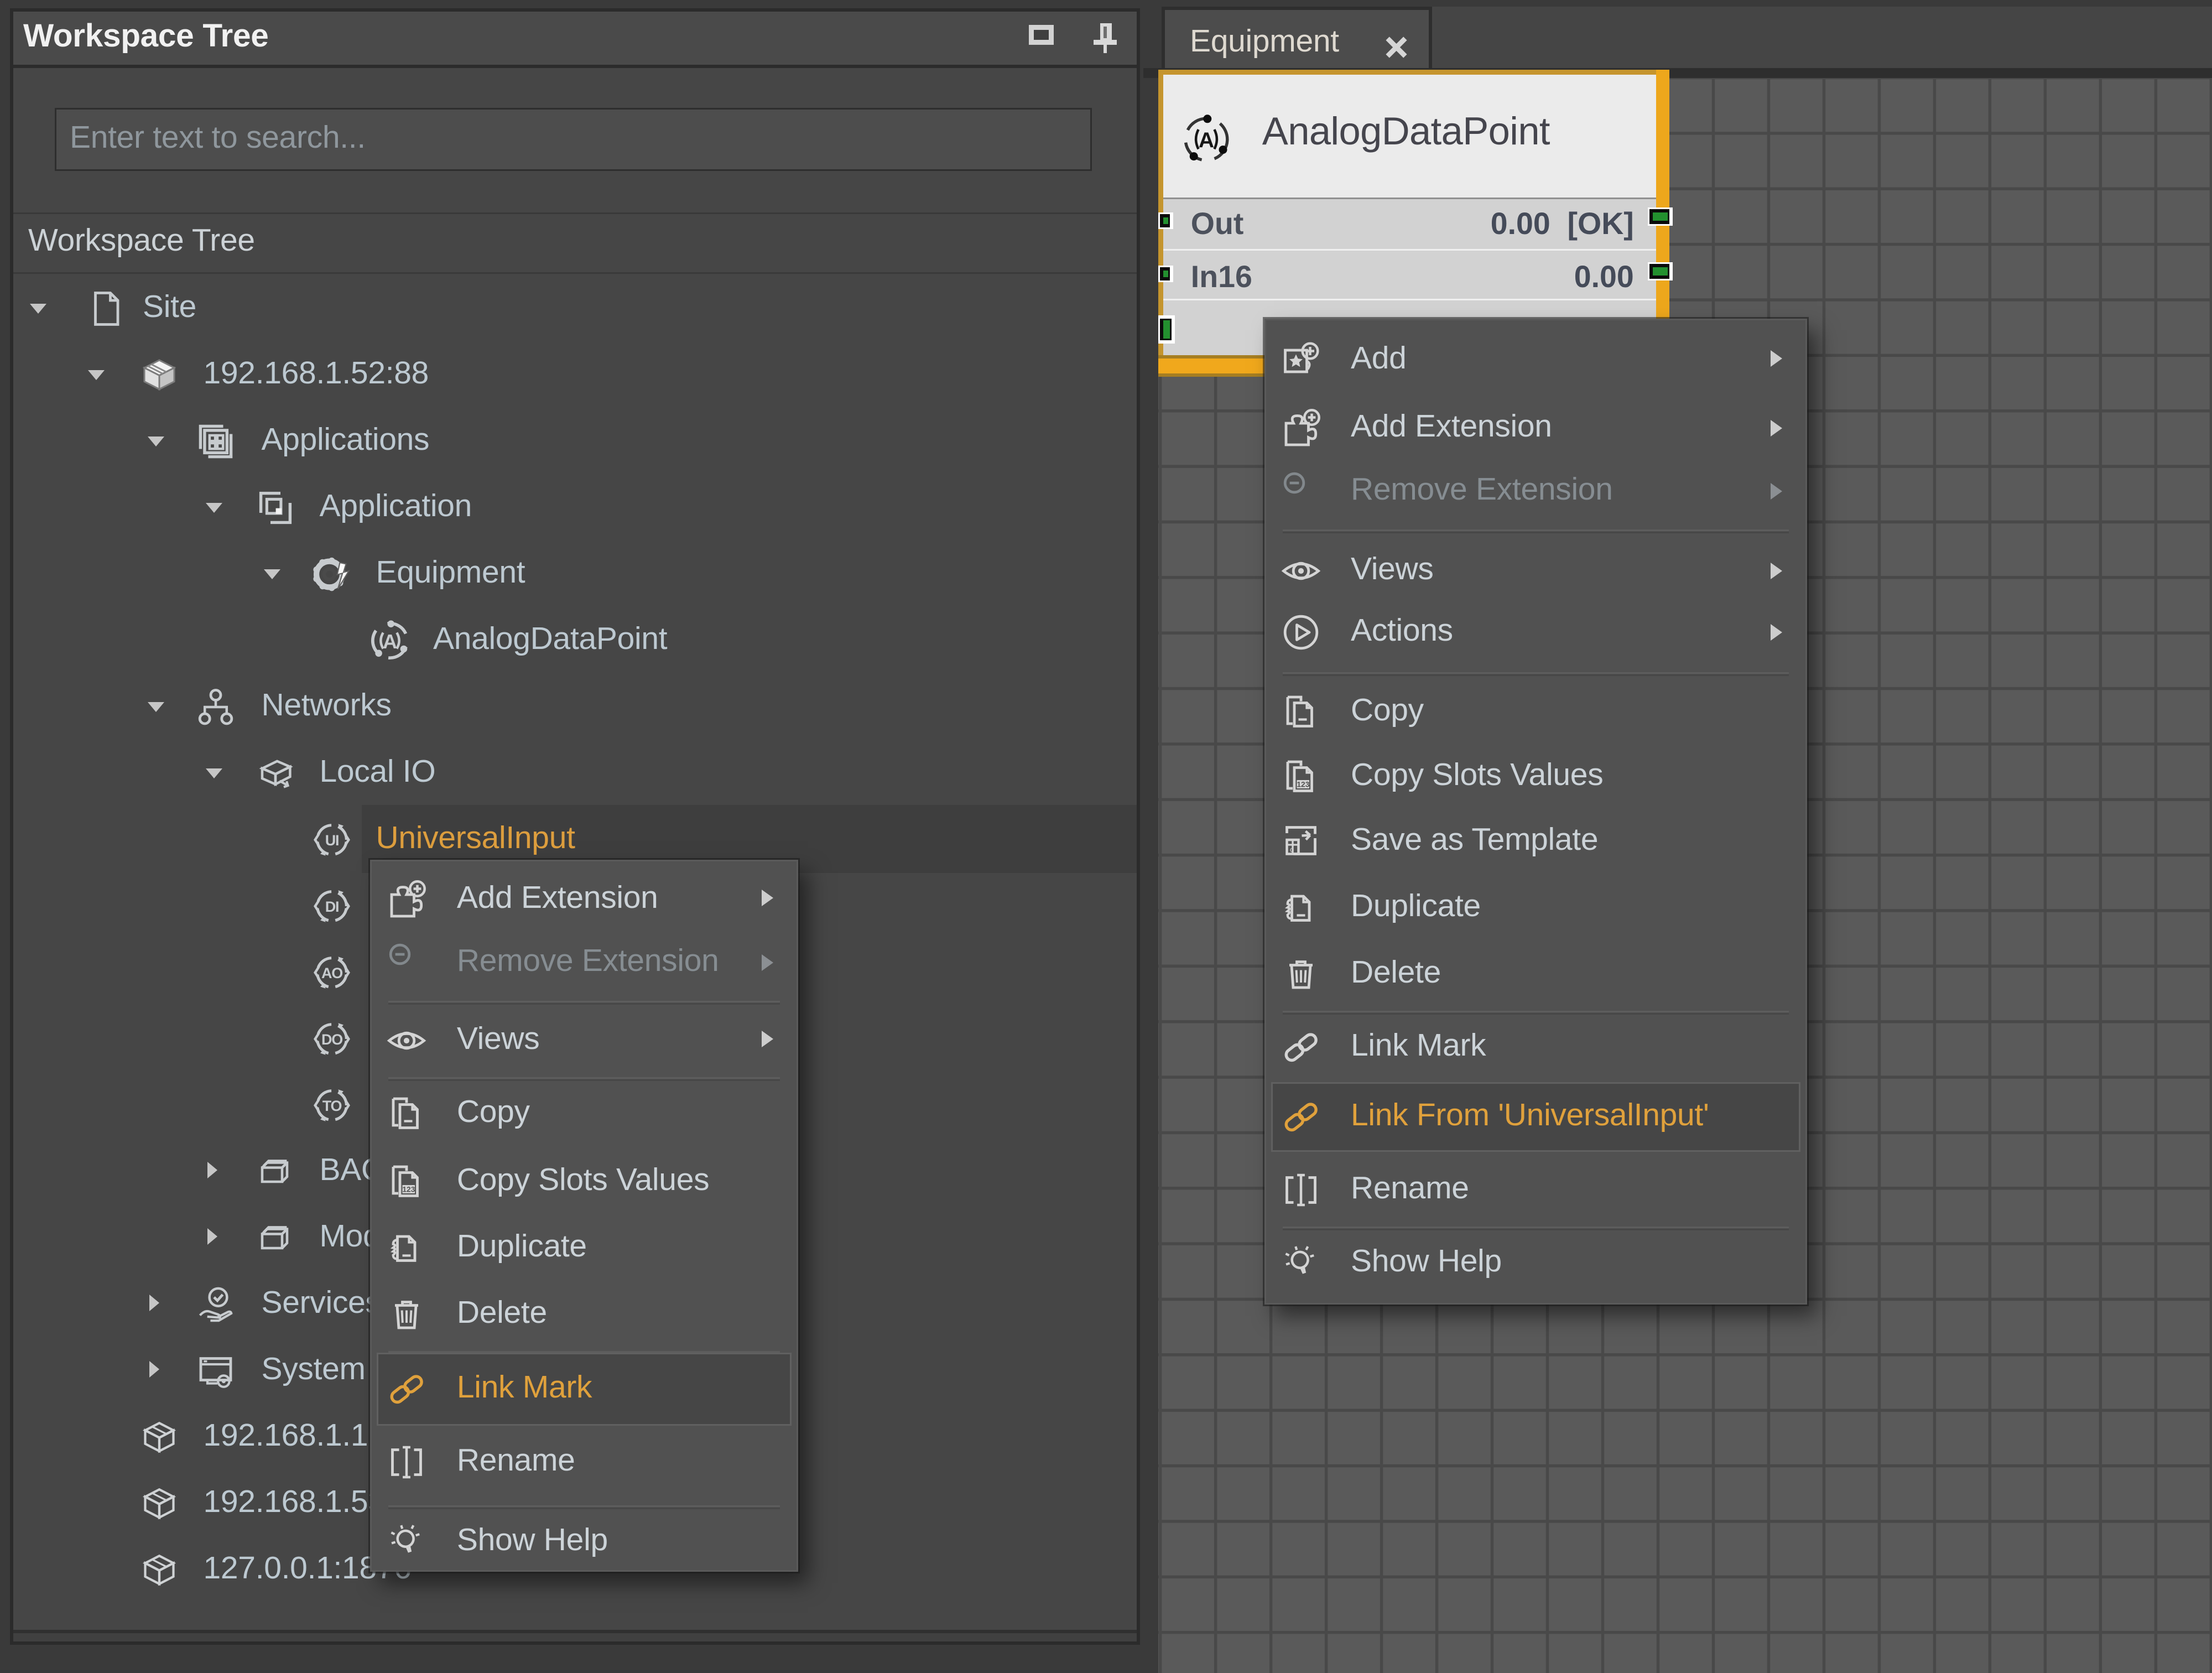  What do you see at coordinates (332, 1039) in the screenshot?
I see `svg-text: DO` at bounding box center [332, 1039].